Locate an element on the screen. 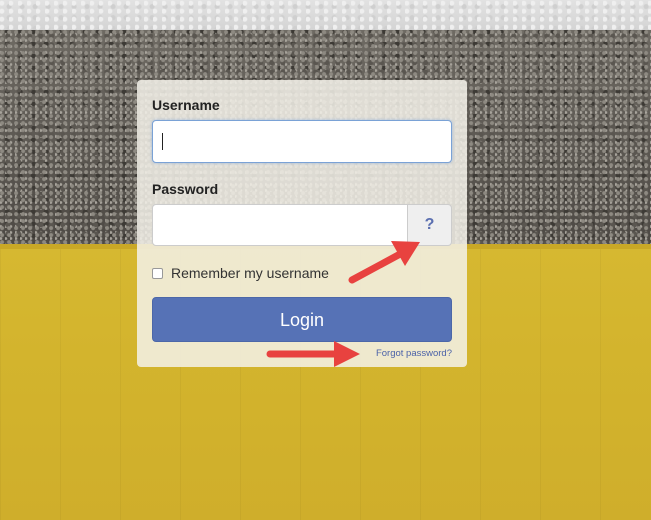 This screenshot has width=651, height=520. password-input-group: ? is located at coordinates (302, 225).